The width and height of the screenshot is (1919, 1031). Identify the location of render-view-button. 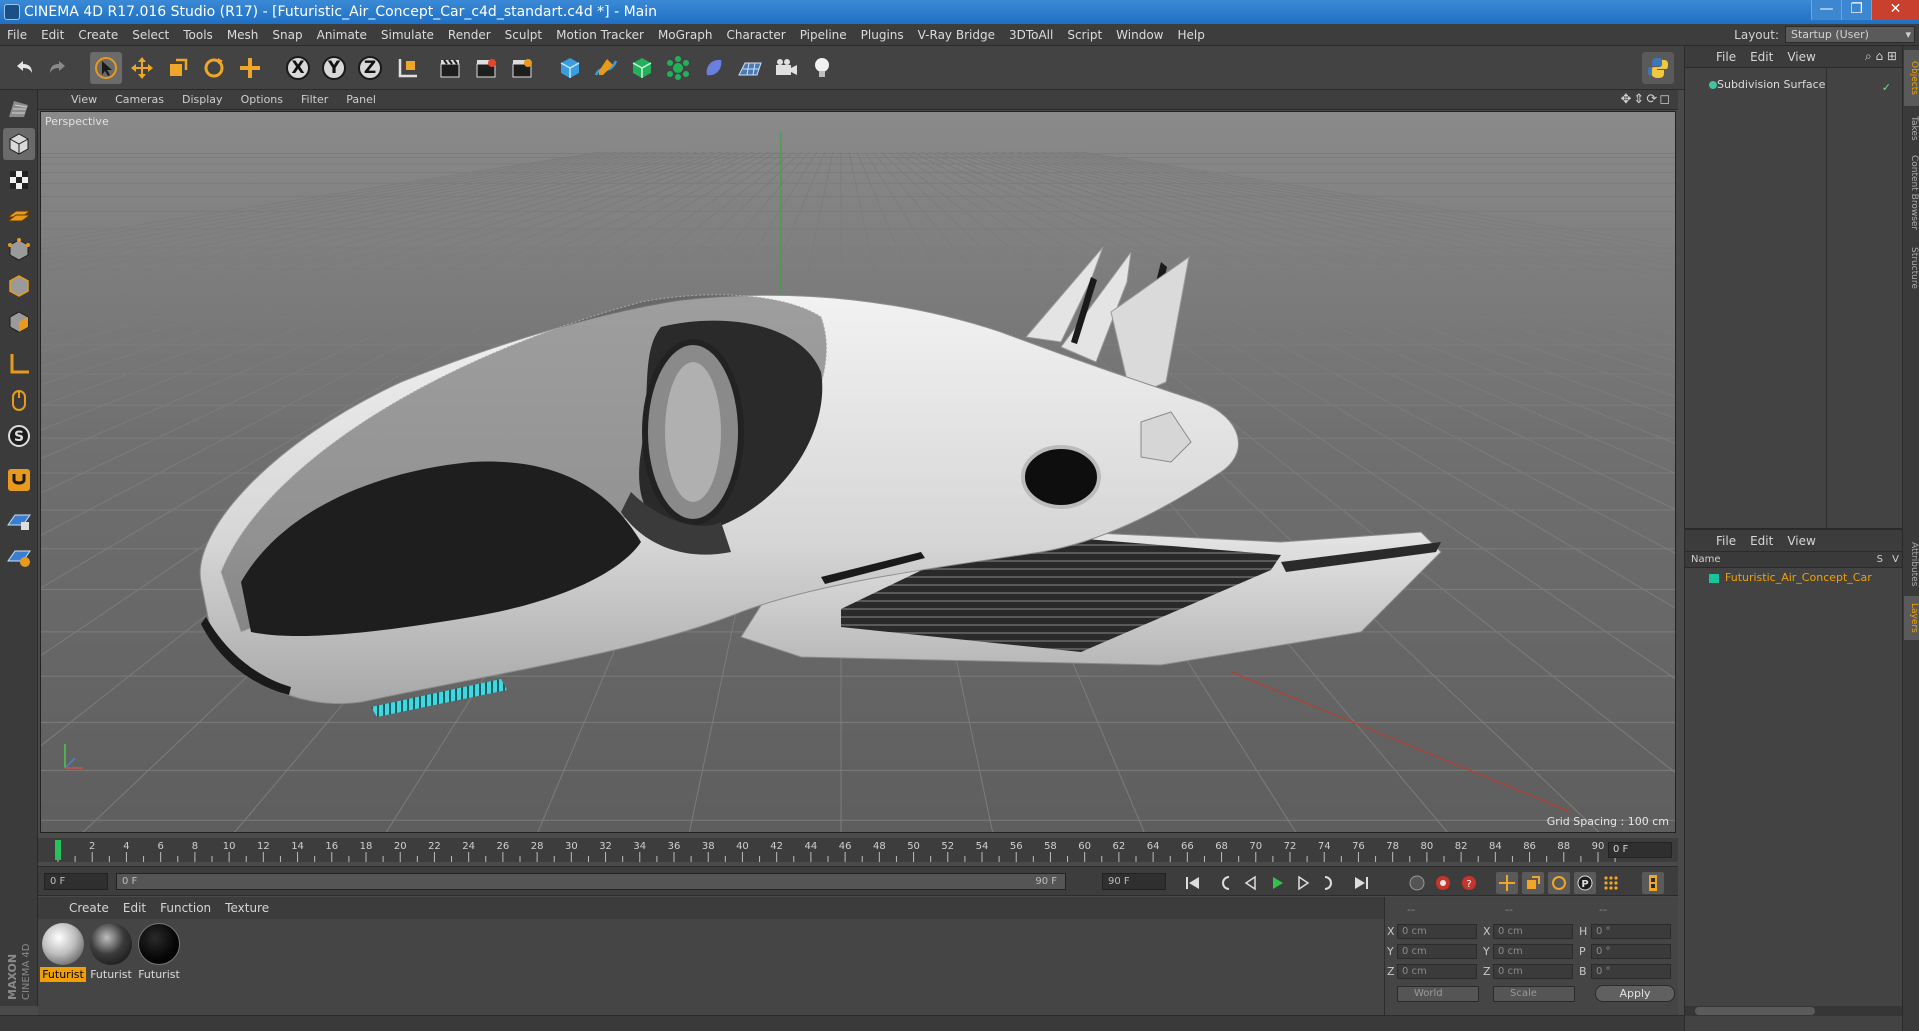
(450, 68).